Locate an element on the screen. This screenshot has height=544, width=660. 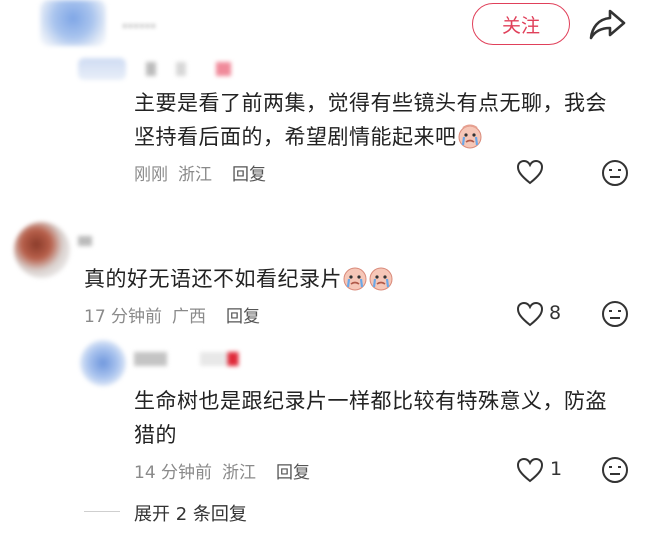
like-count: 1 is located at coordinates (556, 469).